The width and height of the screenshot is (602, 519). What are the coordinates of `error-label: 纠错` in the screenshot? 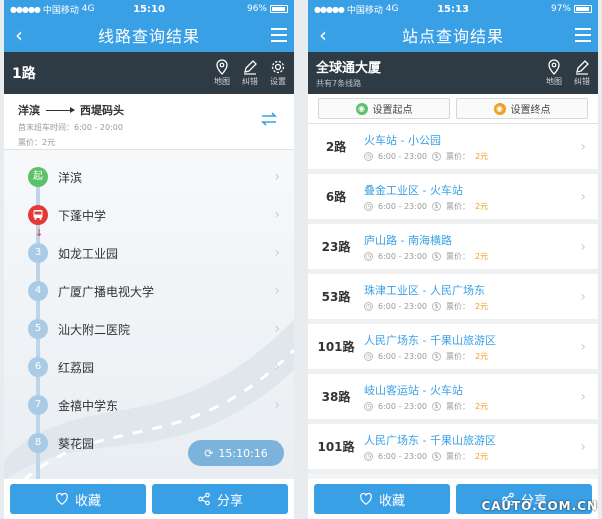 It's located at (250, 81).